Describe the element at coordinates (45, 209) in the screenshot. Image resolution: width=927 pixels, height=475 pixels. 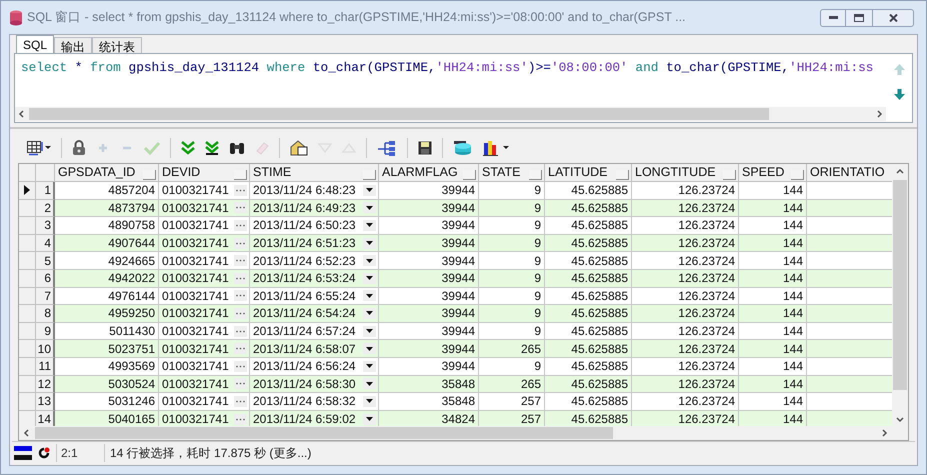
I see `row-number: 2` at that location.